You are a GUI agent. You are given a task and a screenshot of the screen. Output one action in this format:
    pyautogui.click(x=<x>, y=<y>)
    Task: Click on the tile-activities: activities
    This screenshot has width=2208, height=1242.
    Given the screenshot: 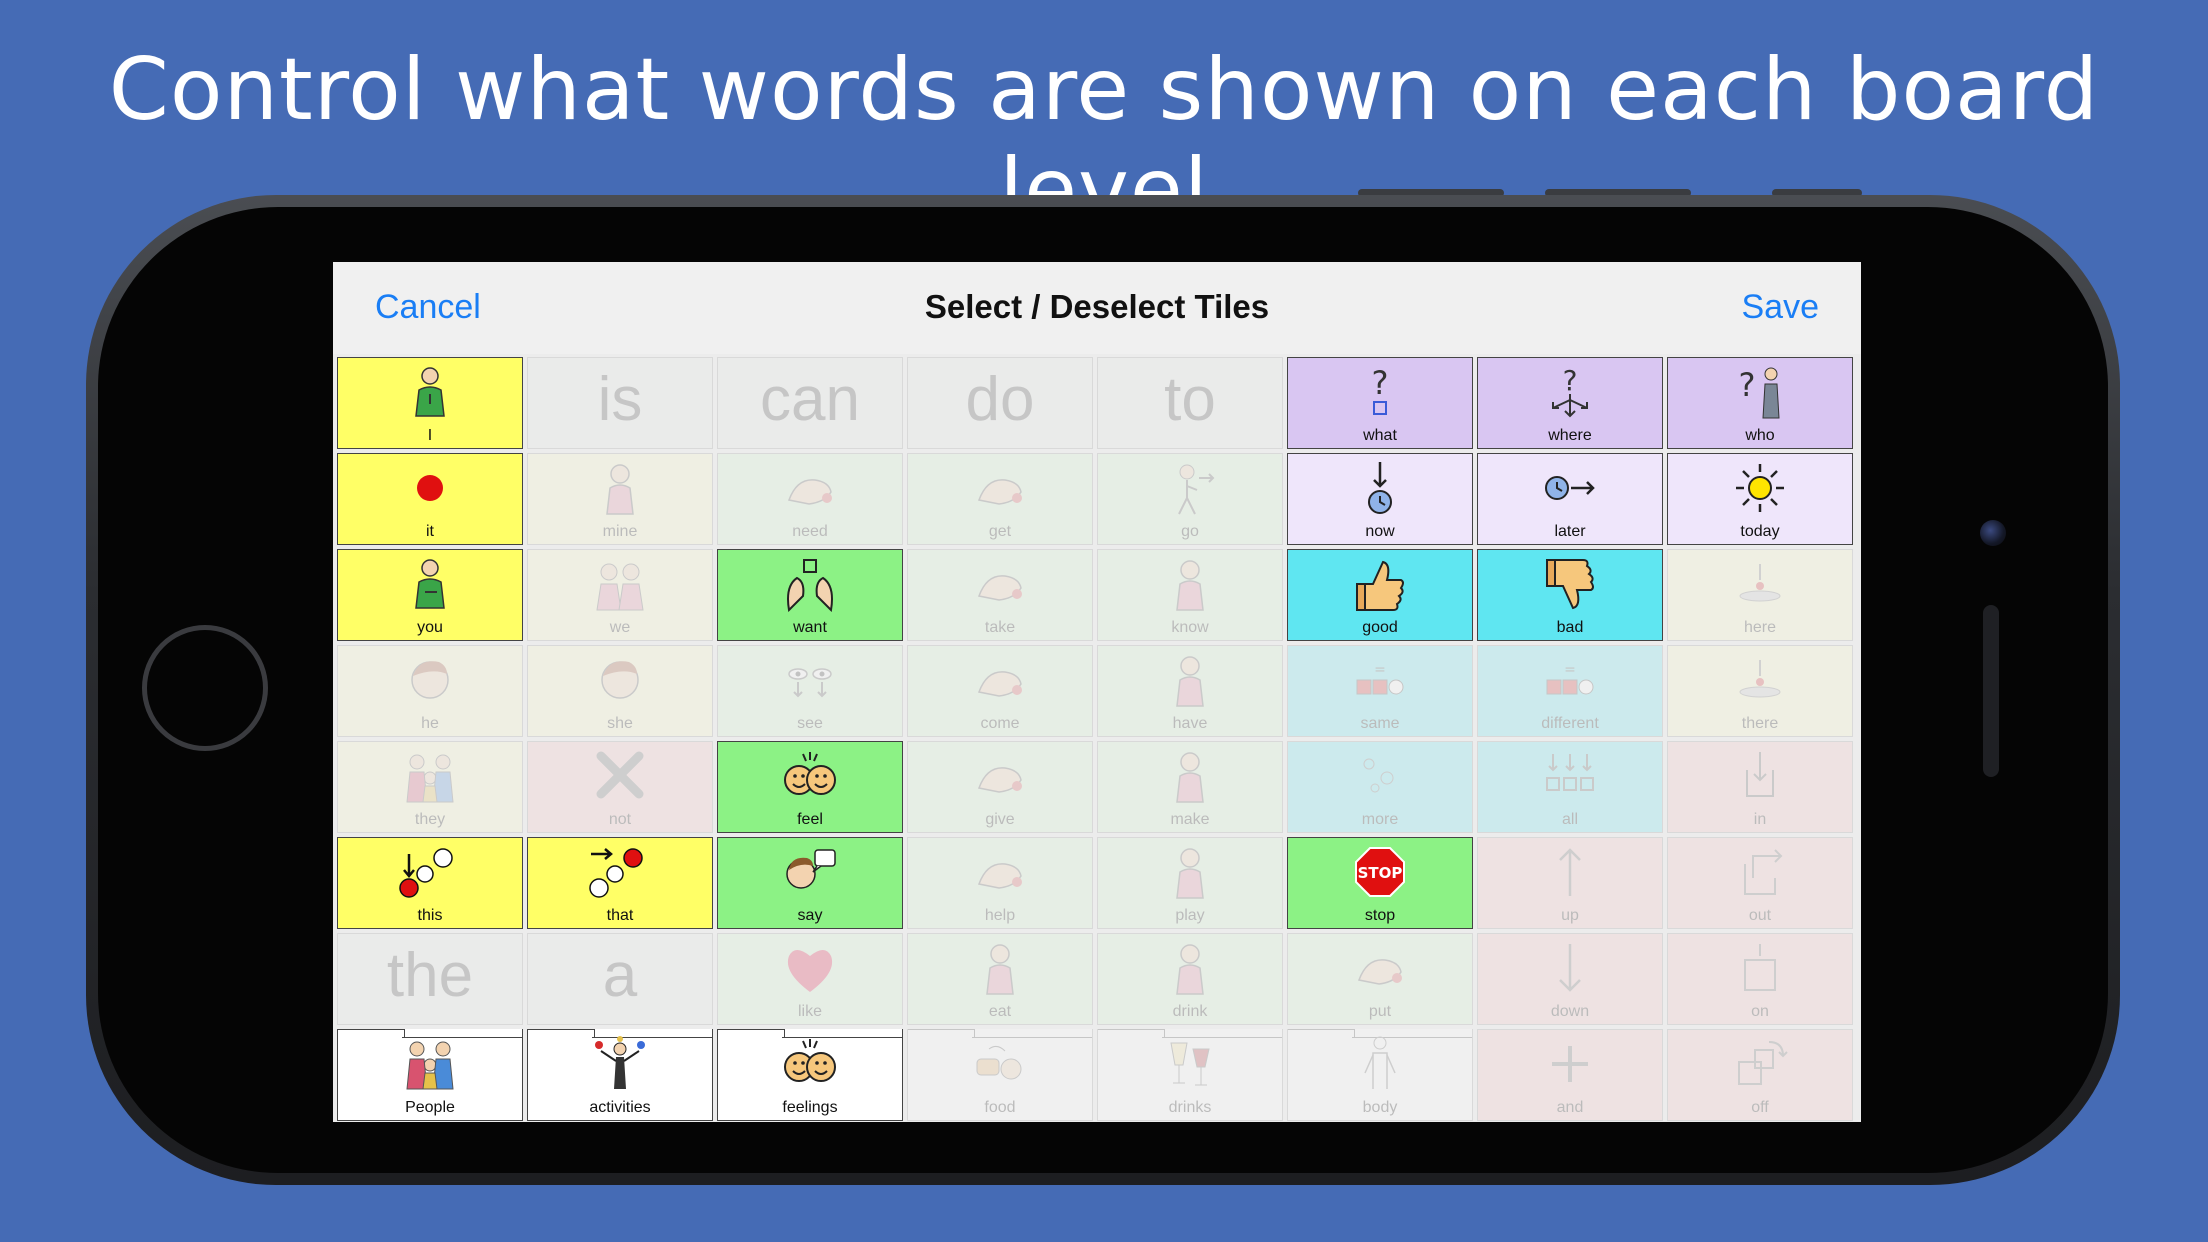 What is the action you would take?
    pyautogui.click(x=620, y=1075)
    